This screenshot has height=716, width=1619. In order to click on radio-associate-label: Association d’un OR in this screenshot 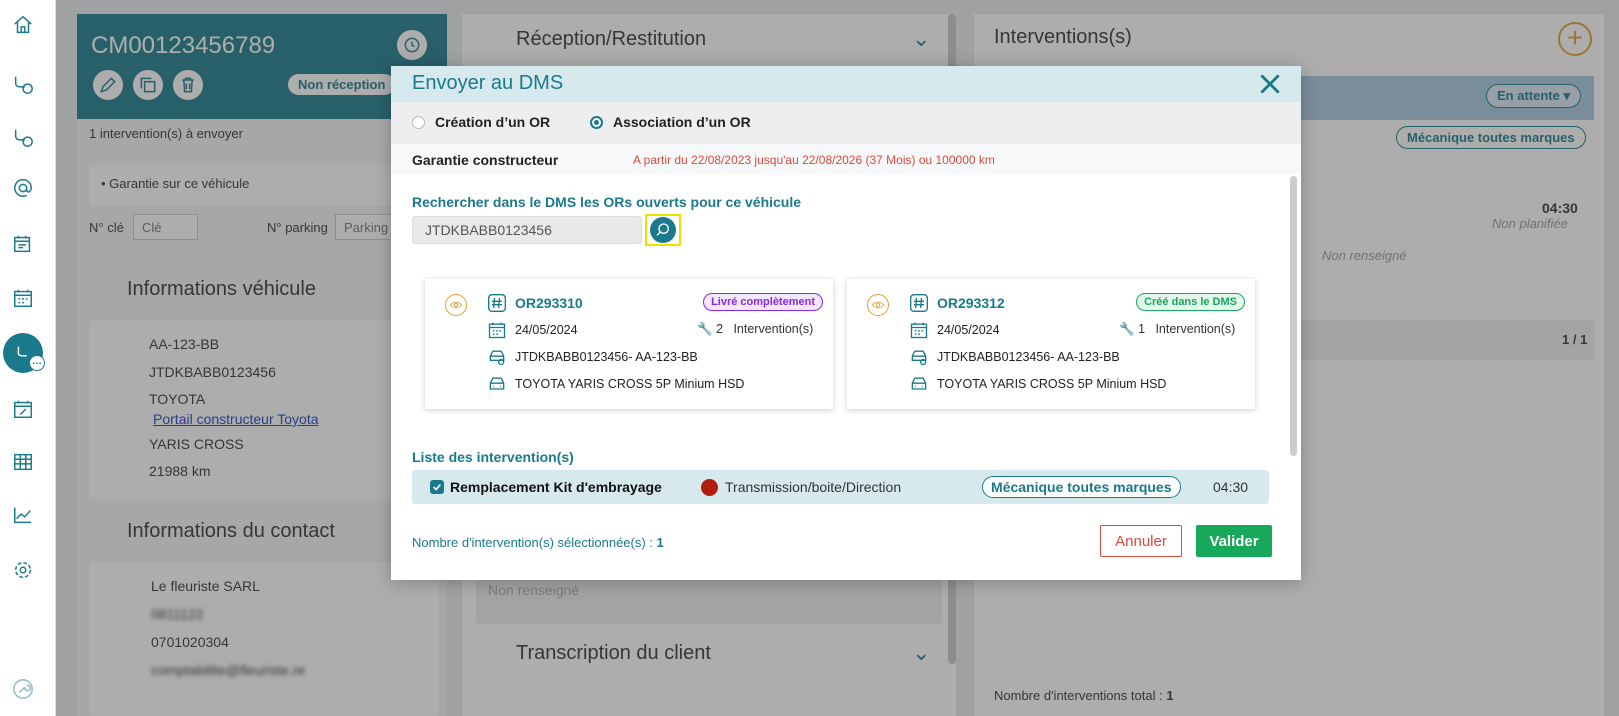, I will do `click(682, 122)`.